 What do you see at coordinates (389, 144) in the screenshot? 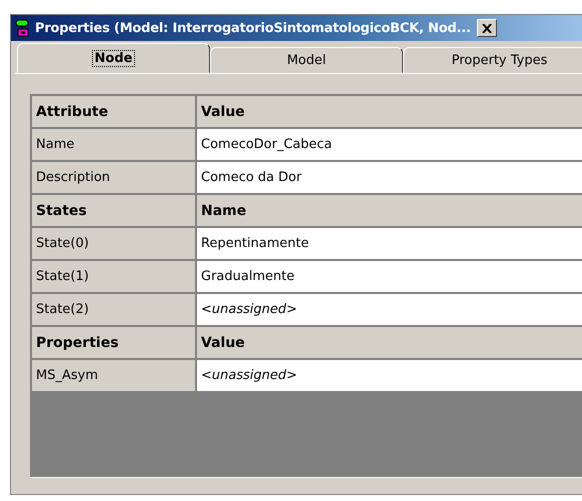
I see `table-cell: ComecoDor_Cabeca` at bounding box center [389, 144].